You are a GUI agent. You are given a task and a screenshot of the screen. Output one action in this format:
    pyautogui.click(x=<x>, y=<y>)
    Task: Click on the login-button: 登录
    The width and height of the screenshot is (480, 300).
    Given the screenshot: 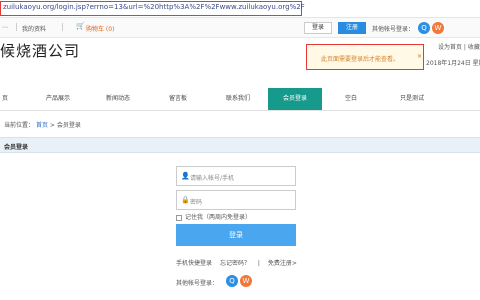 What is the action you would take?
    pyautogui.click(x=318, y=28)
    